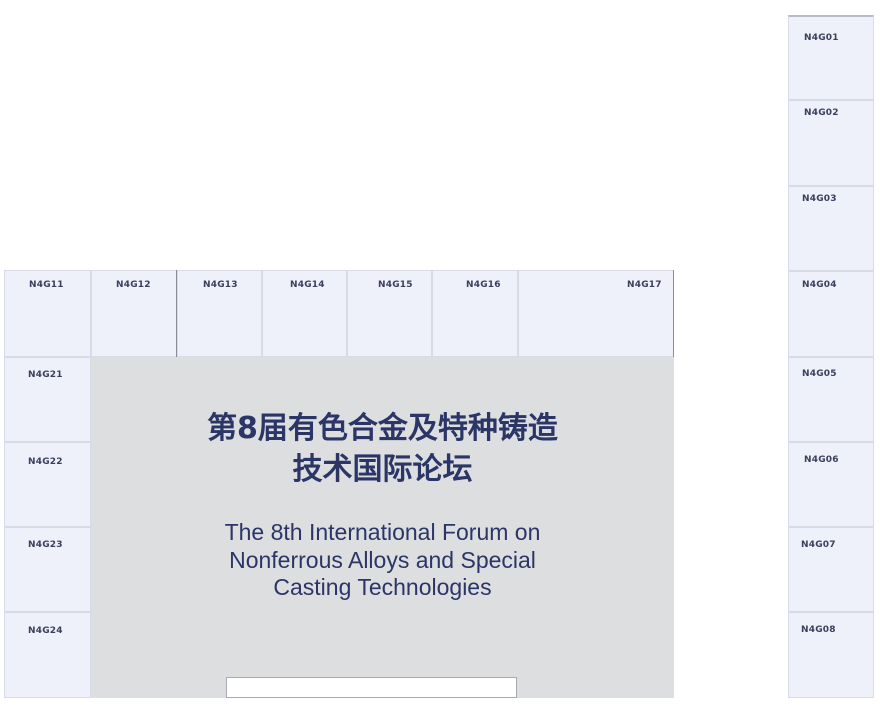  What do you see at coordinates (821, 38) in the screenshot?
I see `booth-label: N4G01` at bounding box center [821, 38].